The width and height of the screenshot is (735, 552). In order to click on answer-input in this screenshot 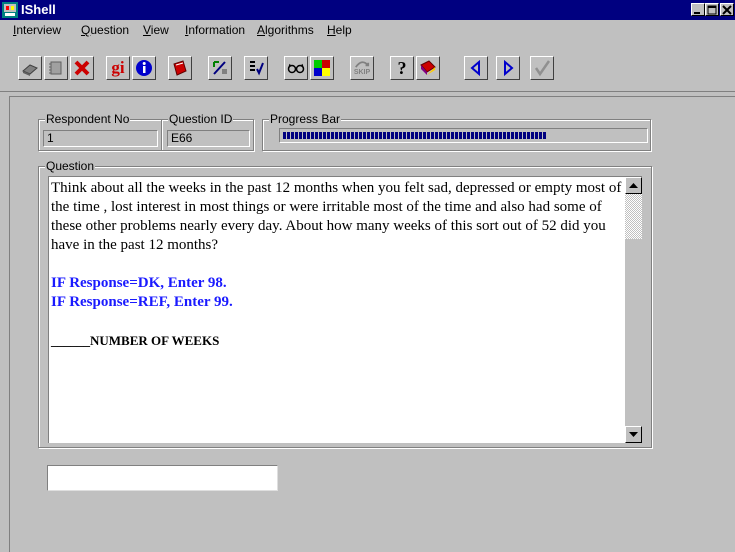, I will do `click(162, 478)`.